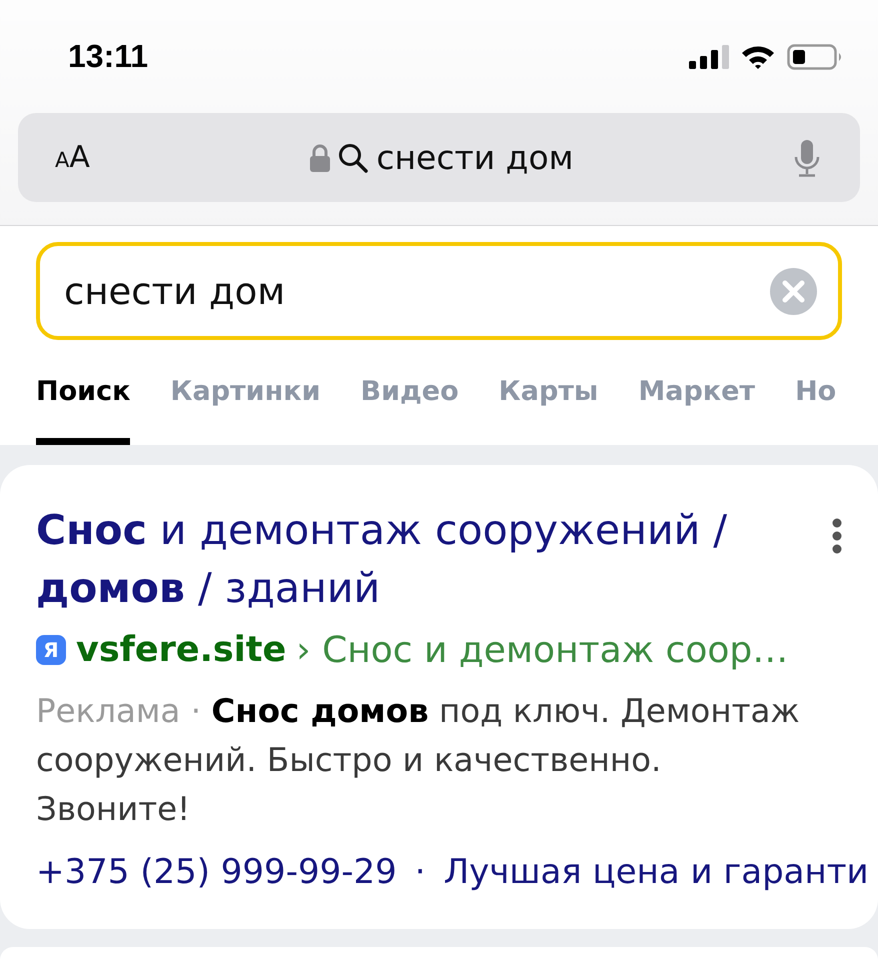 This screenshot has width=878, height=960. What do you see at coordinates (216, 872) in the screenshot?
I see `phone-link: +375 (25) 999-99-29` at bounding box center [216, 872].